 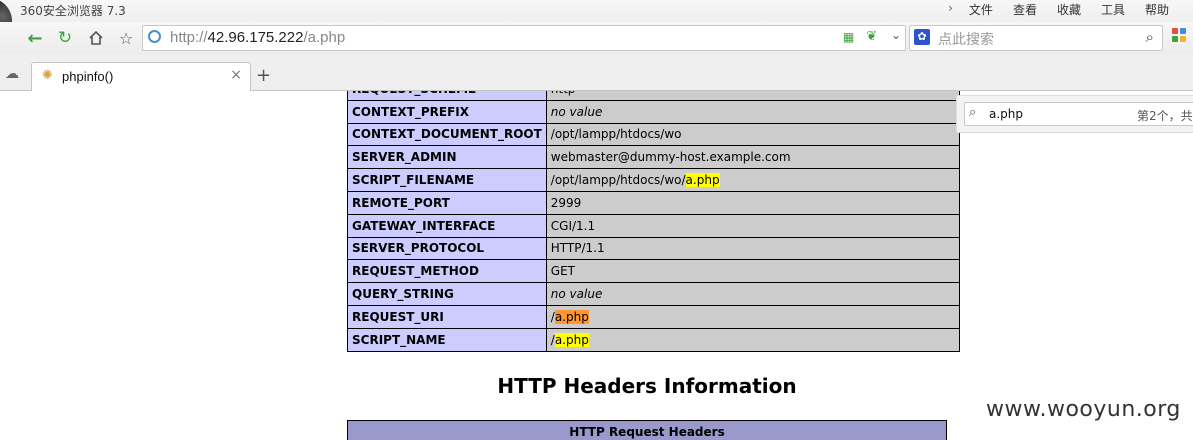 I want to click on env-value: /opt/lampp/htdocs/wo, so click(x=752, y=134).